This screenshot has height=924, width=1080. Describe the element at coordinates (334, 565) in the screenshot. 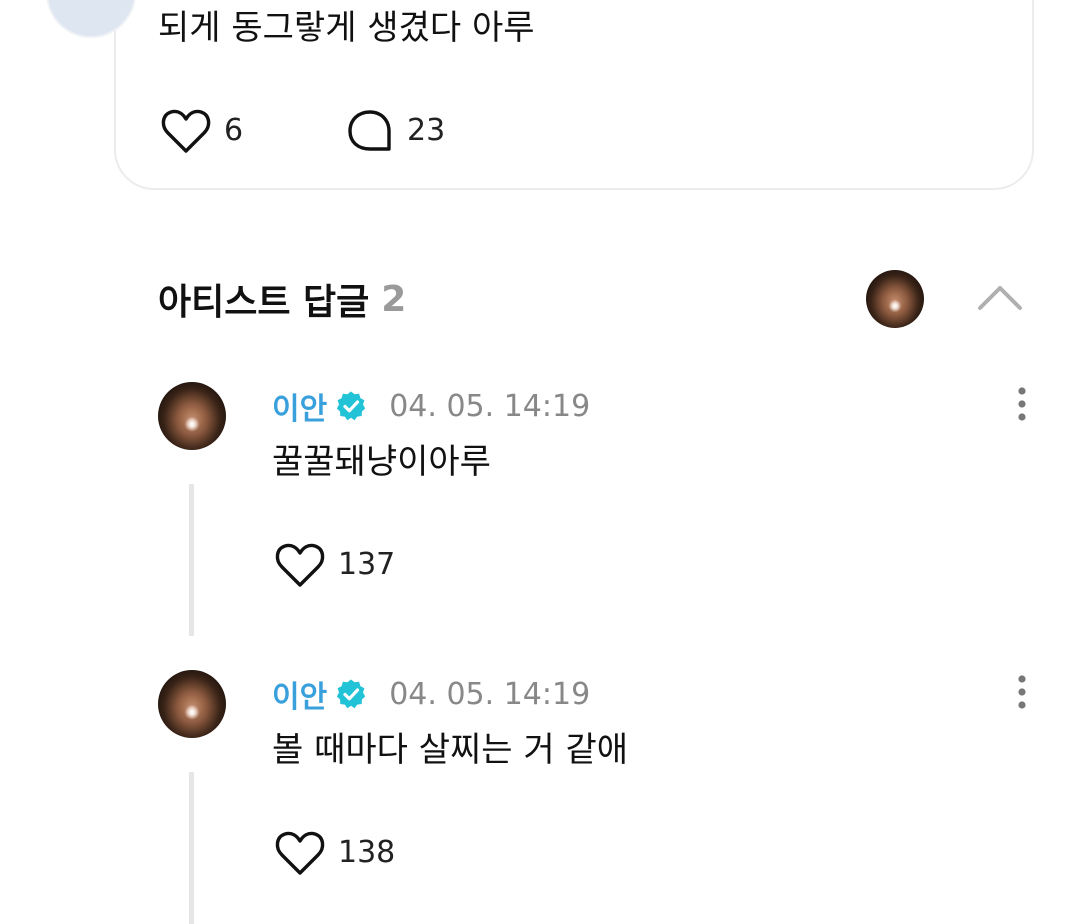

I see `reply-like-button: 137` at that location.